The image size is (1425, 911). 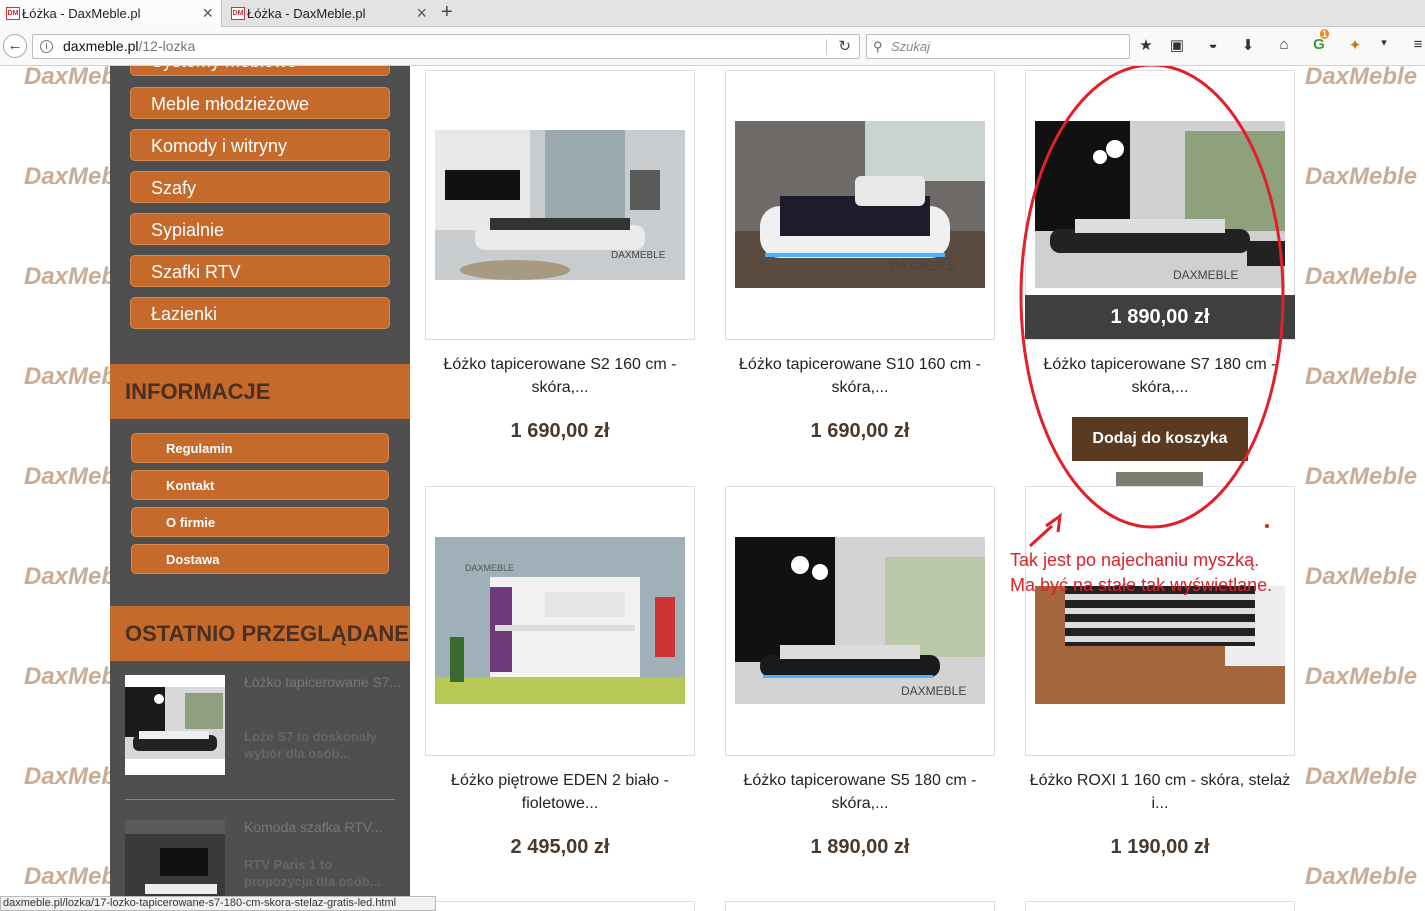 What do you see at coordinates (1384, 42) in the screenshot?
I see `overflow-chevron-icon: ▾` at bounding box center [1384, 42].